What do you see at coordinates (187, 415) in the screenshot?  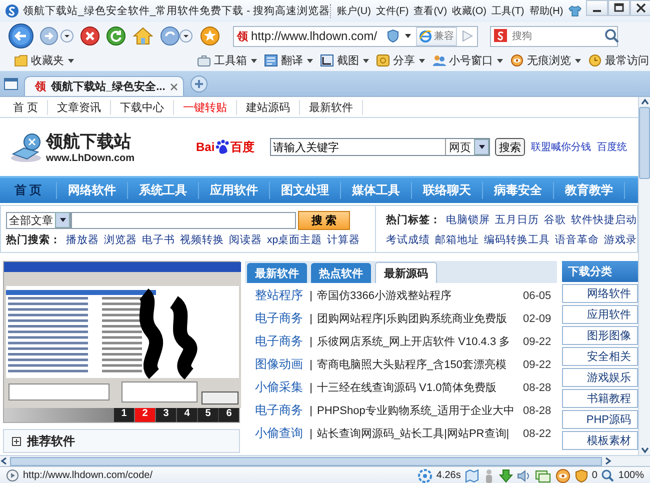 I see `slide-page-button: 4` at bounding box center [187, 415].